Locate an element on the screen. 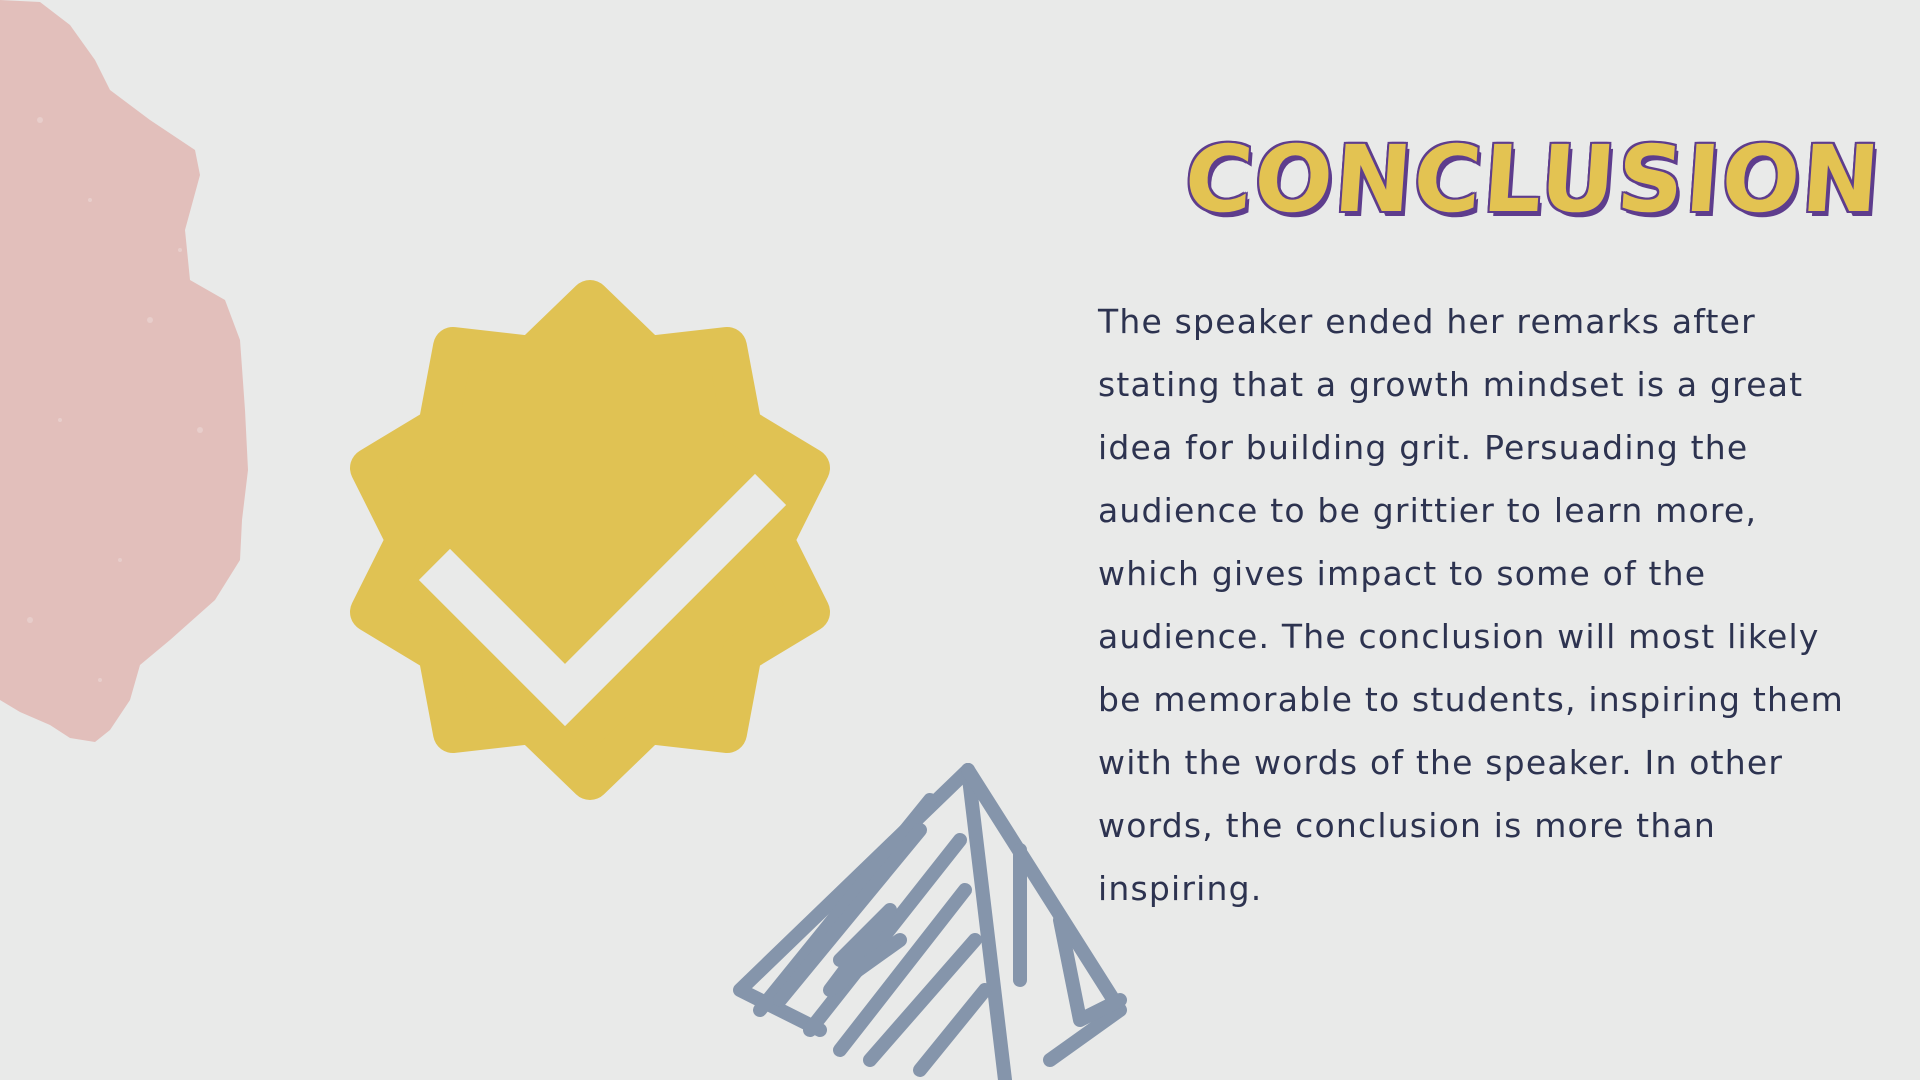 The width and height of the screenshot is (1920, 1080). scribbled-triangle-sketch-icon is located at coordinates (930, 921).